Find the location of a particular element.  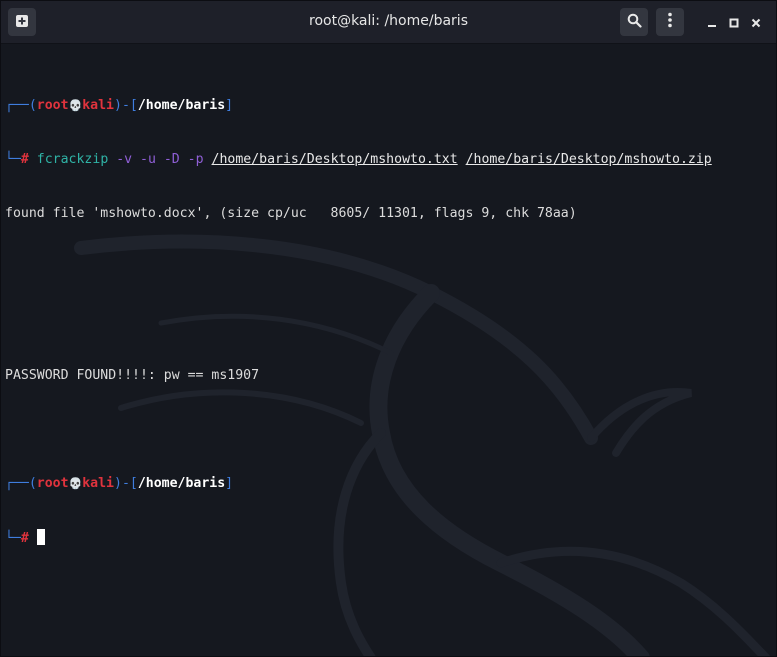

search-icon is located at coordinates (634, 22).